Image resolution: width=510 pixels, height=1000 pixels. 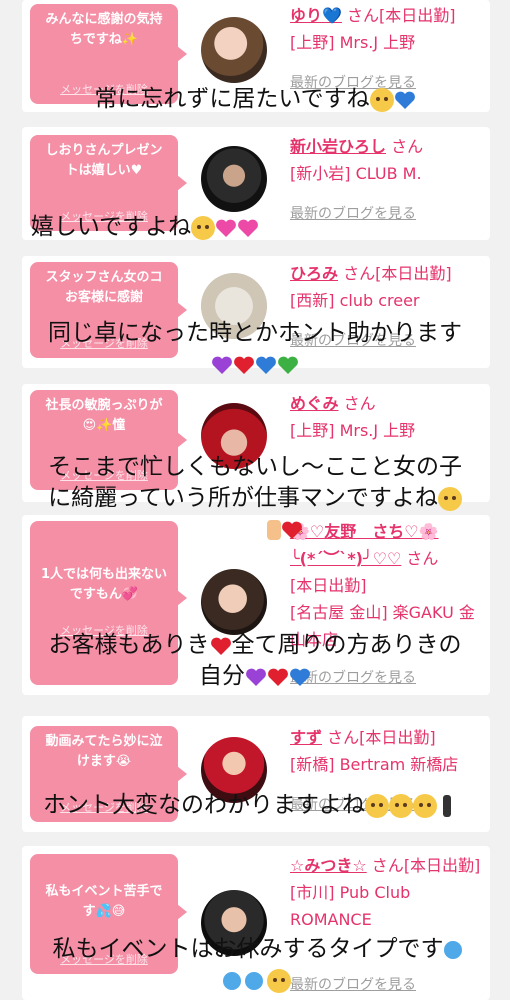 I want to click on cast-name-link: ☆みつき☆, so click(x=328, y=865).